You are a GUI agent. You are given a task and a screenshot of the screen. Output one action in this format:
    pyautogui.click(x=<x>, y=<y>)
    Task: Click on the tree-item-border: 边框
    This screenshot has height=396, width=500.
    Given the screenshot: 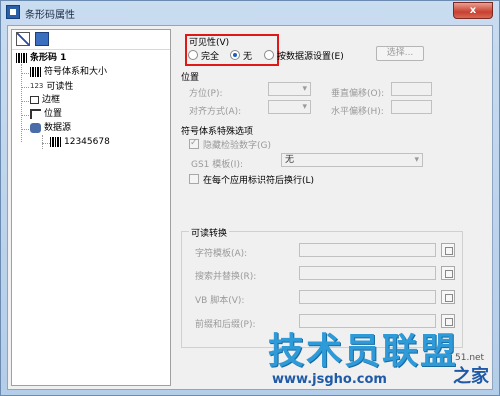 What is the action you would take?
    pyautogui.click(x=45, y=100)
    